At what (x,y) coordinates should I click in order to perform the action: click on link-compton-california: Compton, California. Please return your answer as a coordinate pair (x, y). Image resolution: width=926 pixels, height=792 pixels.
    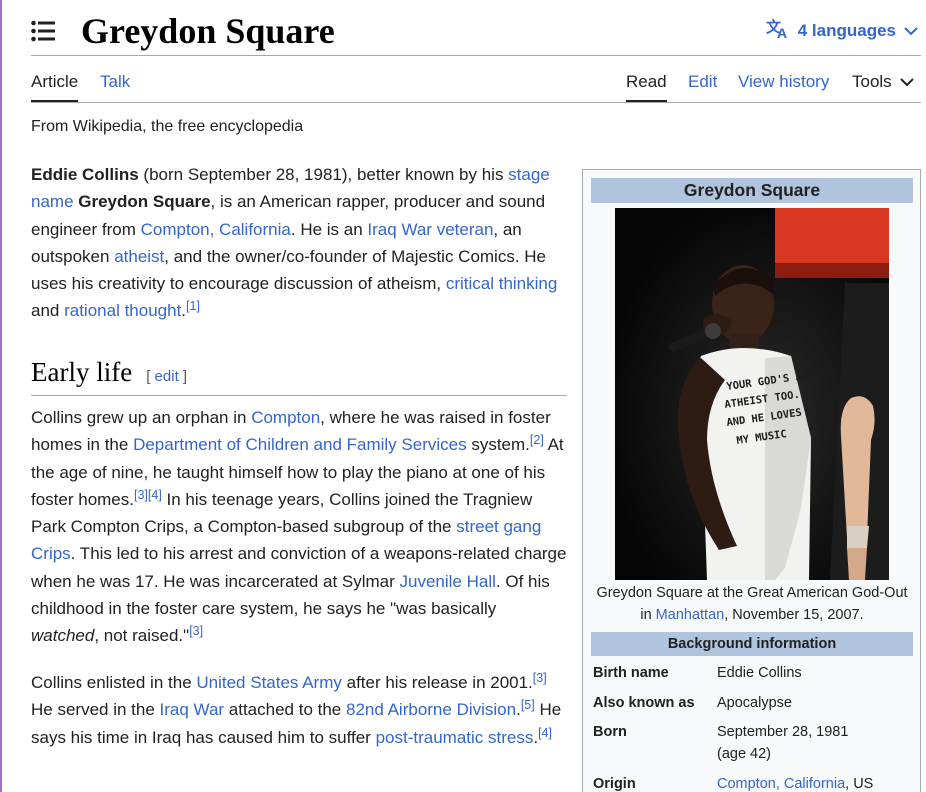
    Looking at the image, I should click on (216, 229).